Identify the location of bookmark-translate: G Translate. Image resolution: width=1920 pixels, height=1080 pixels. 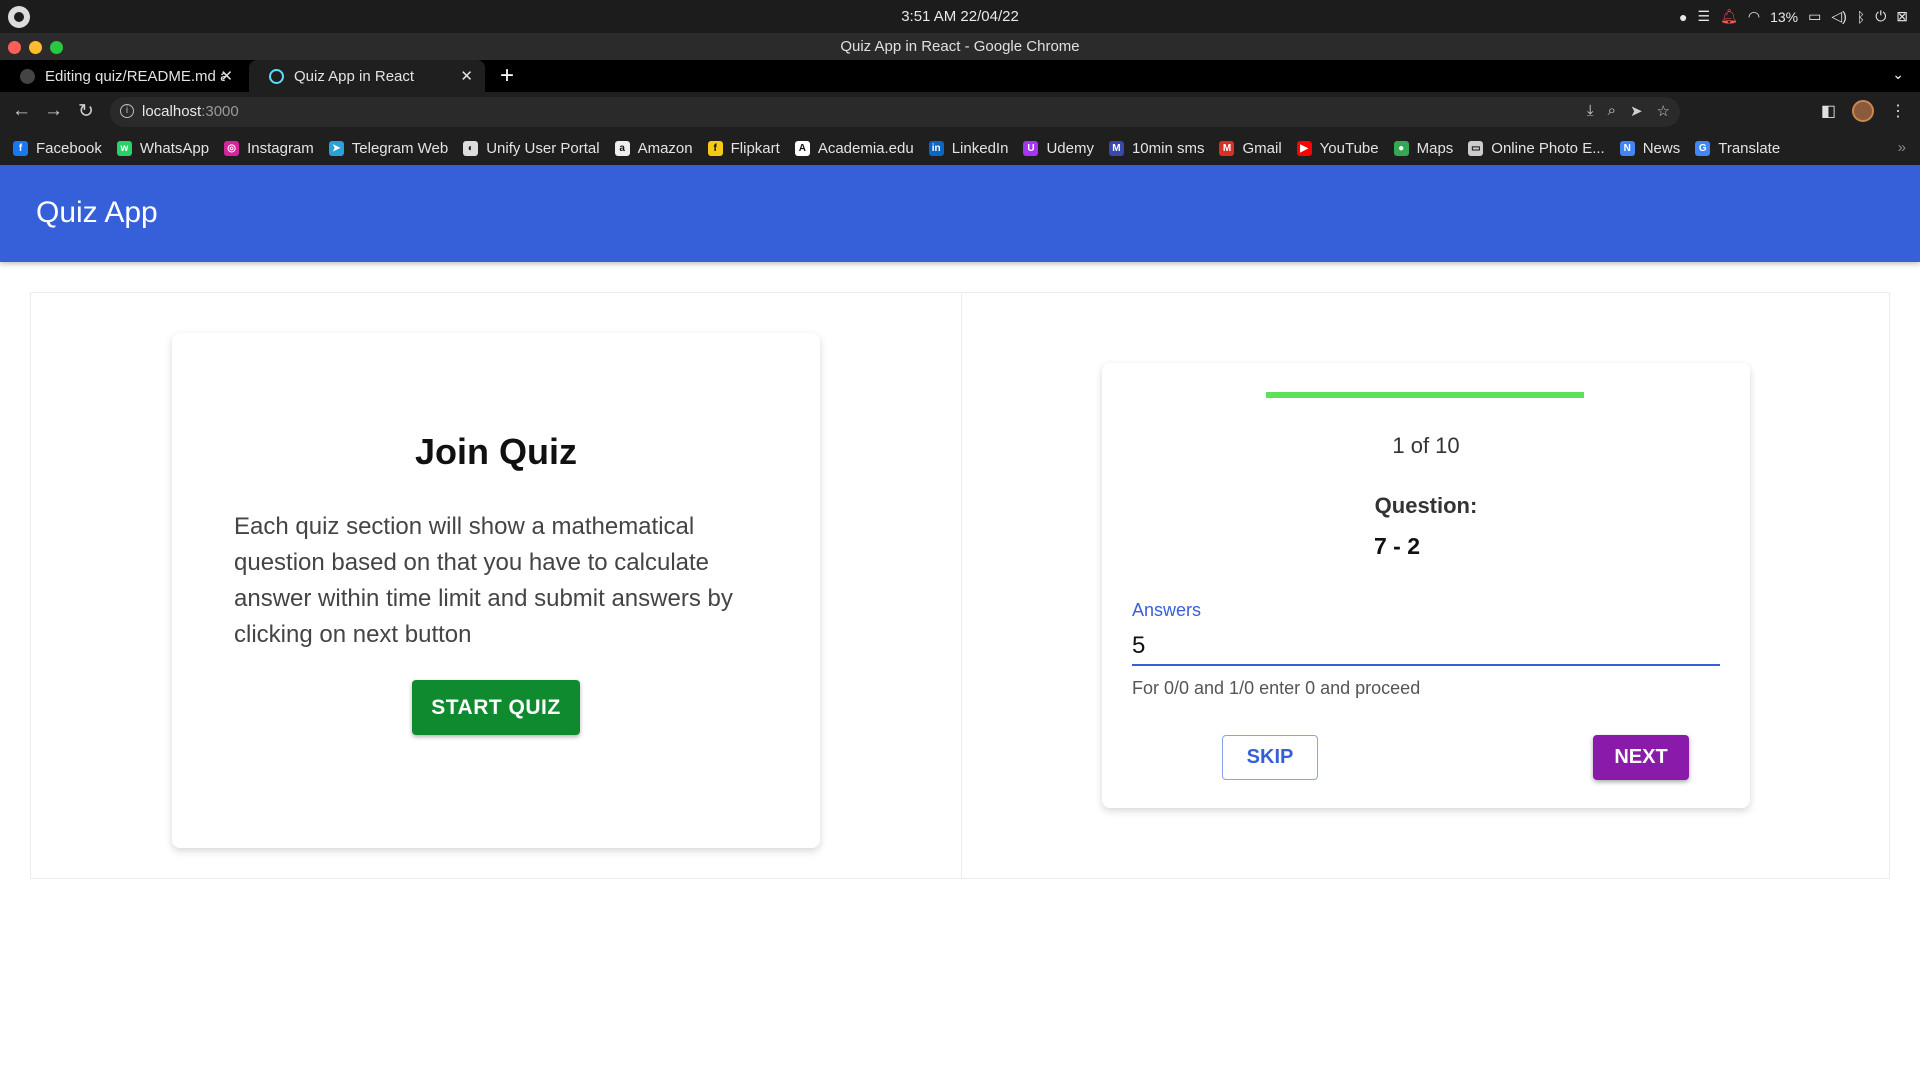
(1737, 148).